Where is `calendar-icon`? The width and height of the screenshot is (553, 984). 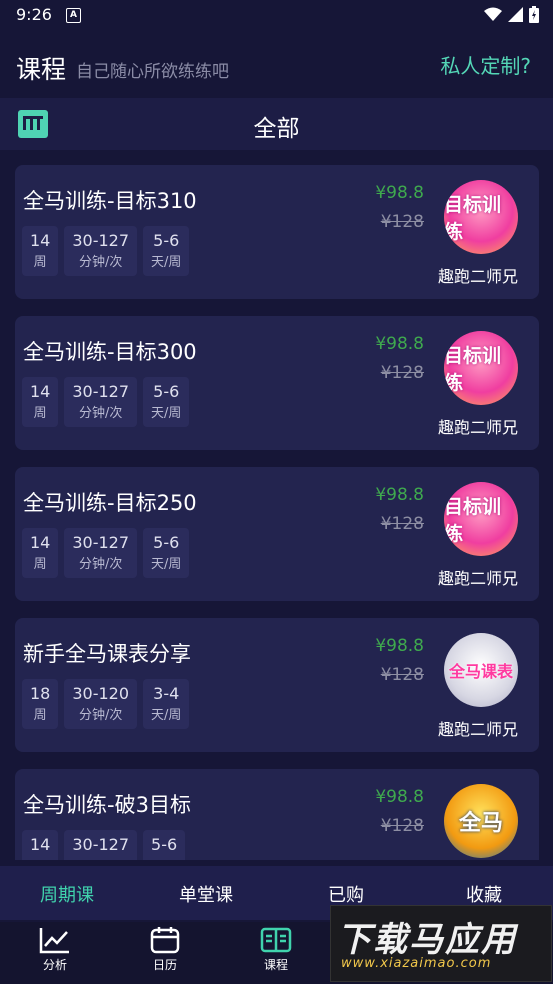 calendar-icon is located at coordinates (165, 940).